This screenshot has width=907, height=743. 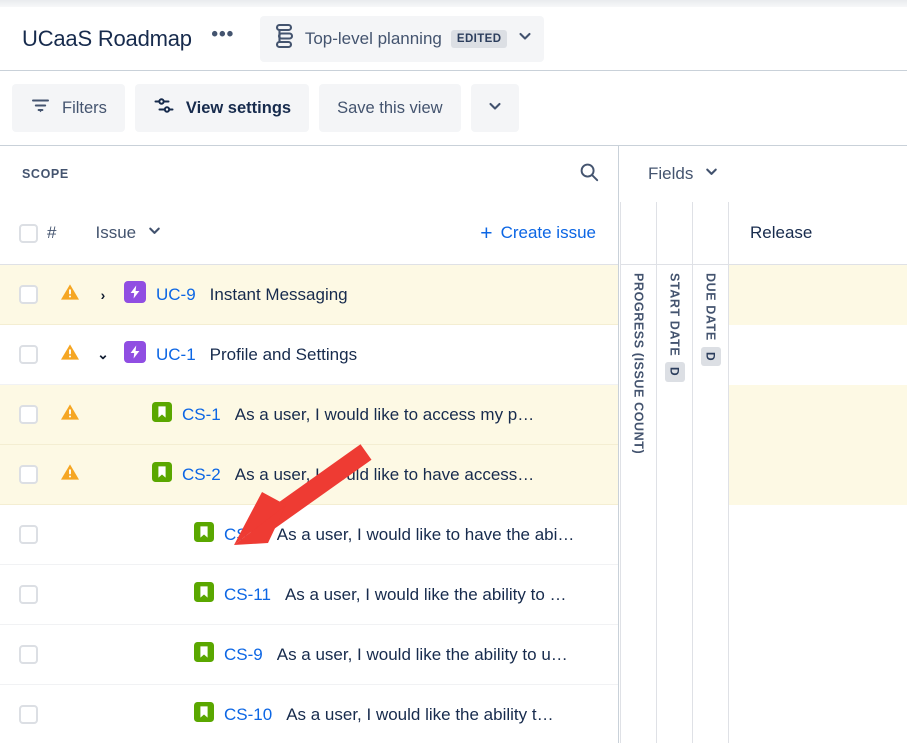 I want to click on table-row: ⌄ UC-1 Profile and Settings, so click(x=309, y=355).